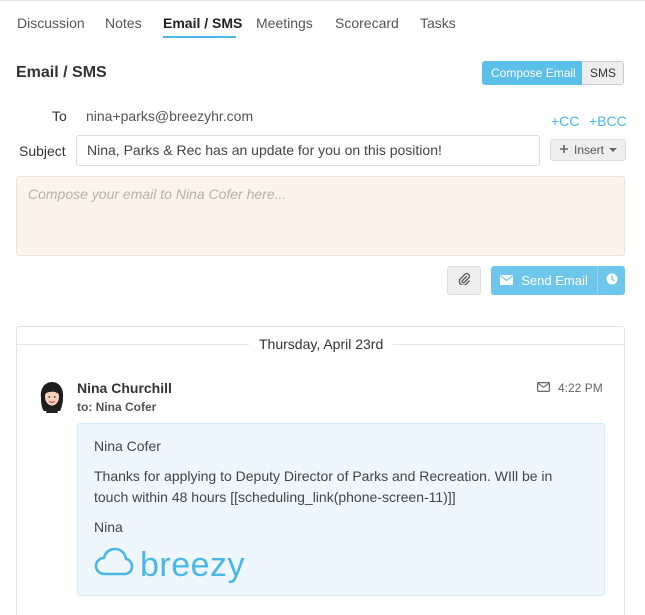  What do you see at coordinates (608, 121) in the screenshot?
I see `add-bcc-link: +BCC` at bounding box center [608, 121].